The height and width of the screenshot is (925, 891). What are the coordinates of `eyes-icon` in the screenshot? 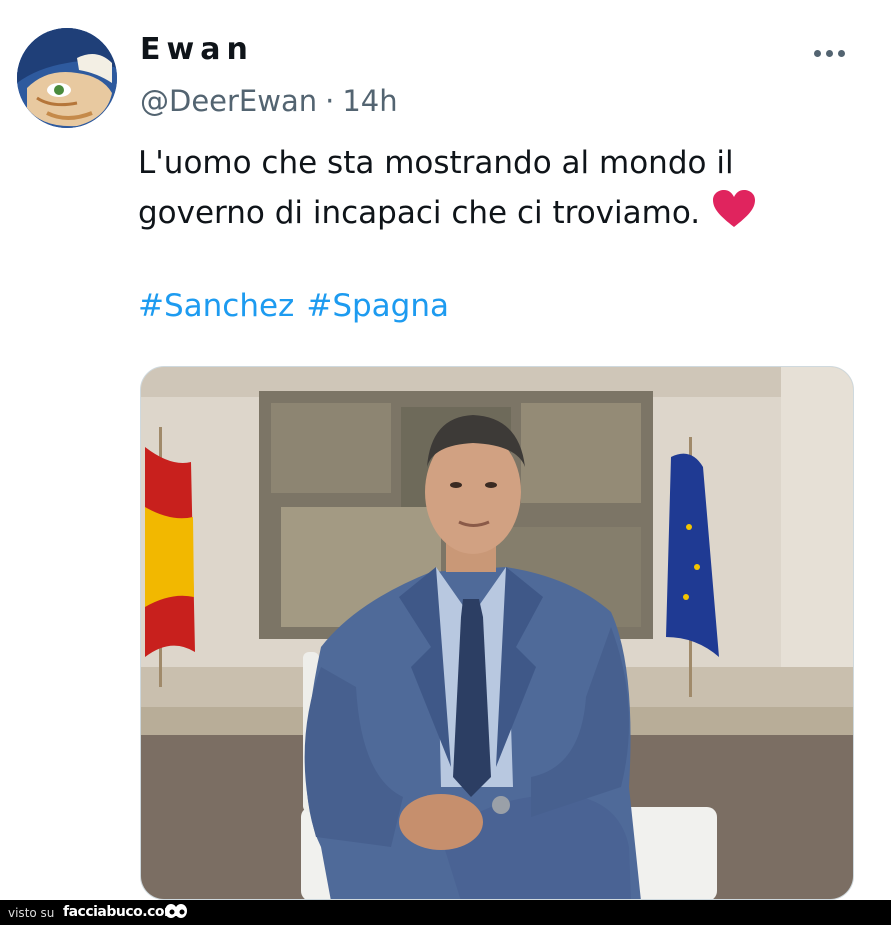 It's located at (176, 912).